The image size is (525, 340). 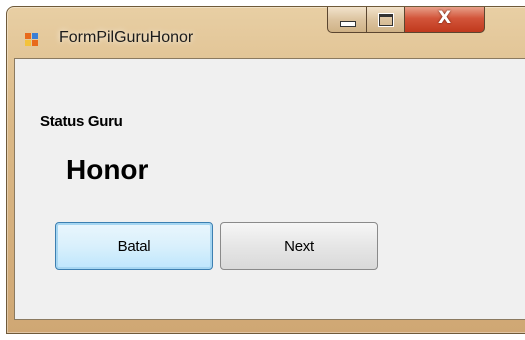 I want to click on minimize-icon, so click(x=348, y=24).